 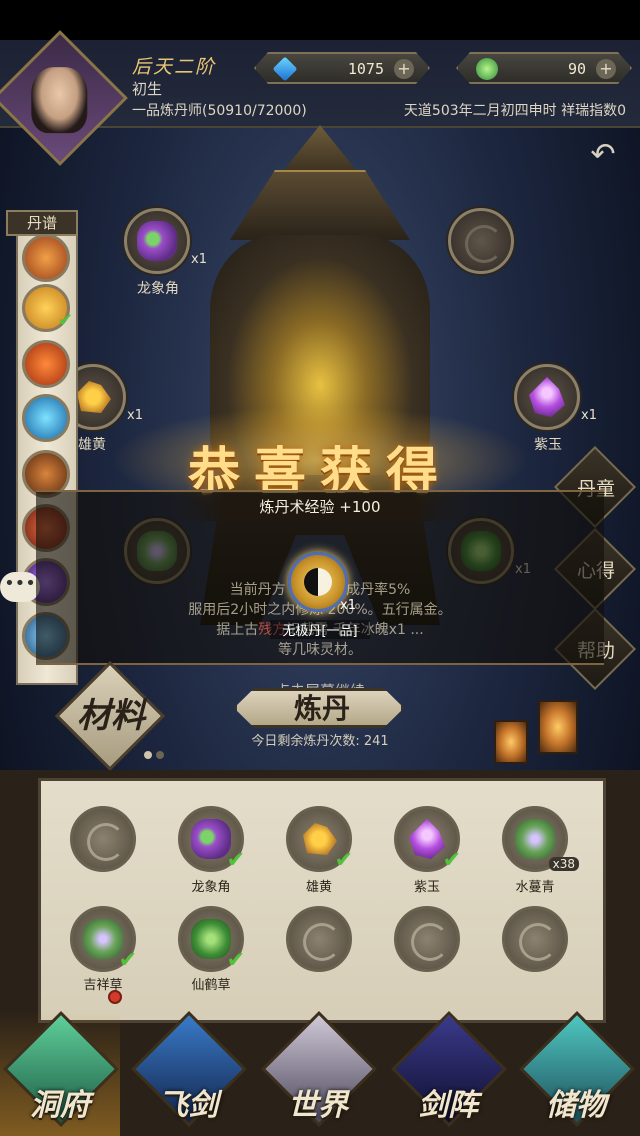 I want to click on status-bar, so click(x=320, y=20).